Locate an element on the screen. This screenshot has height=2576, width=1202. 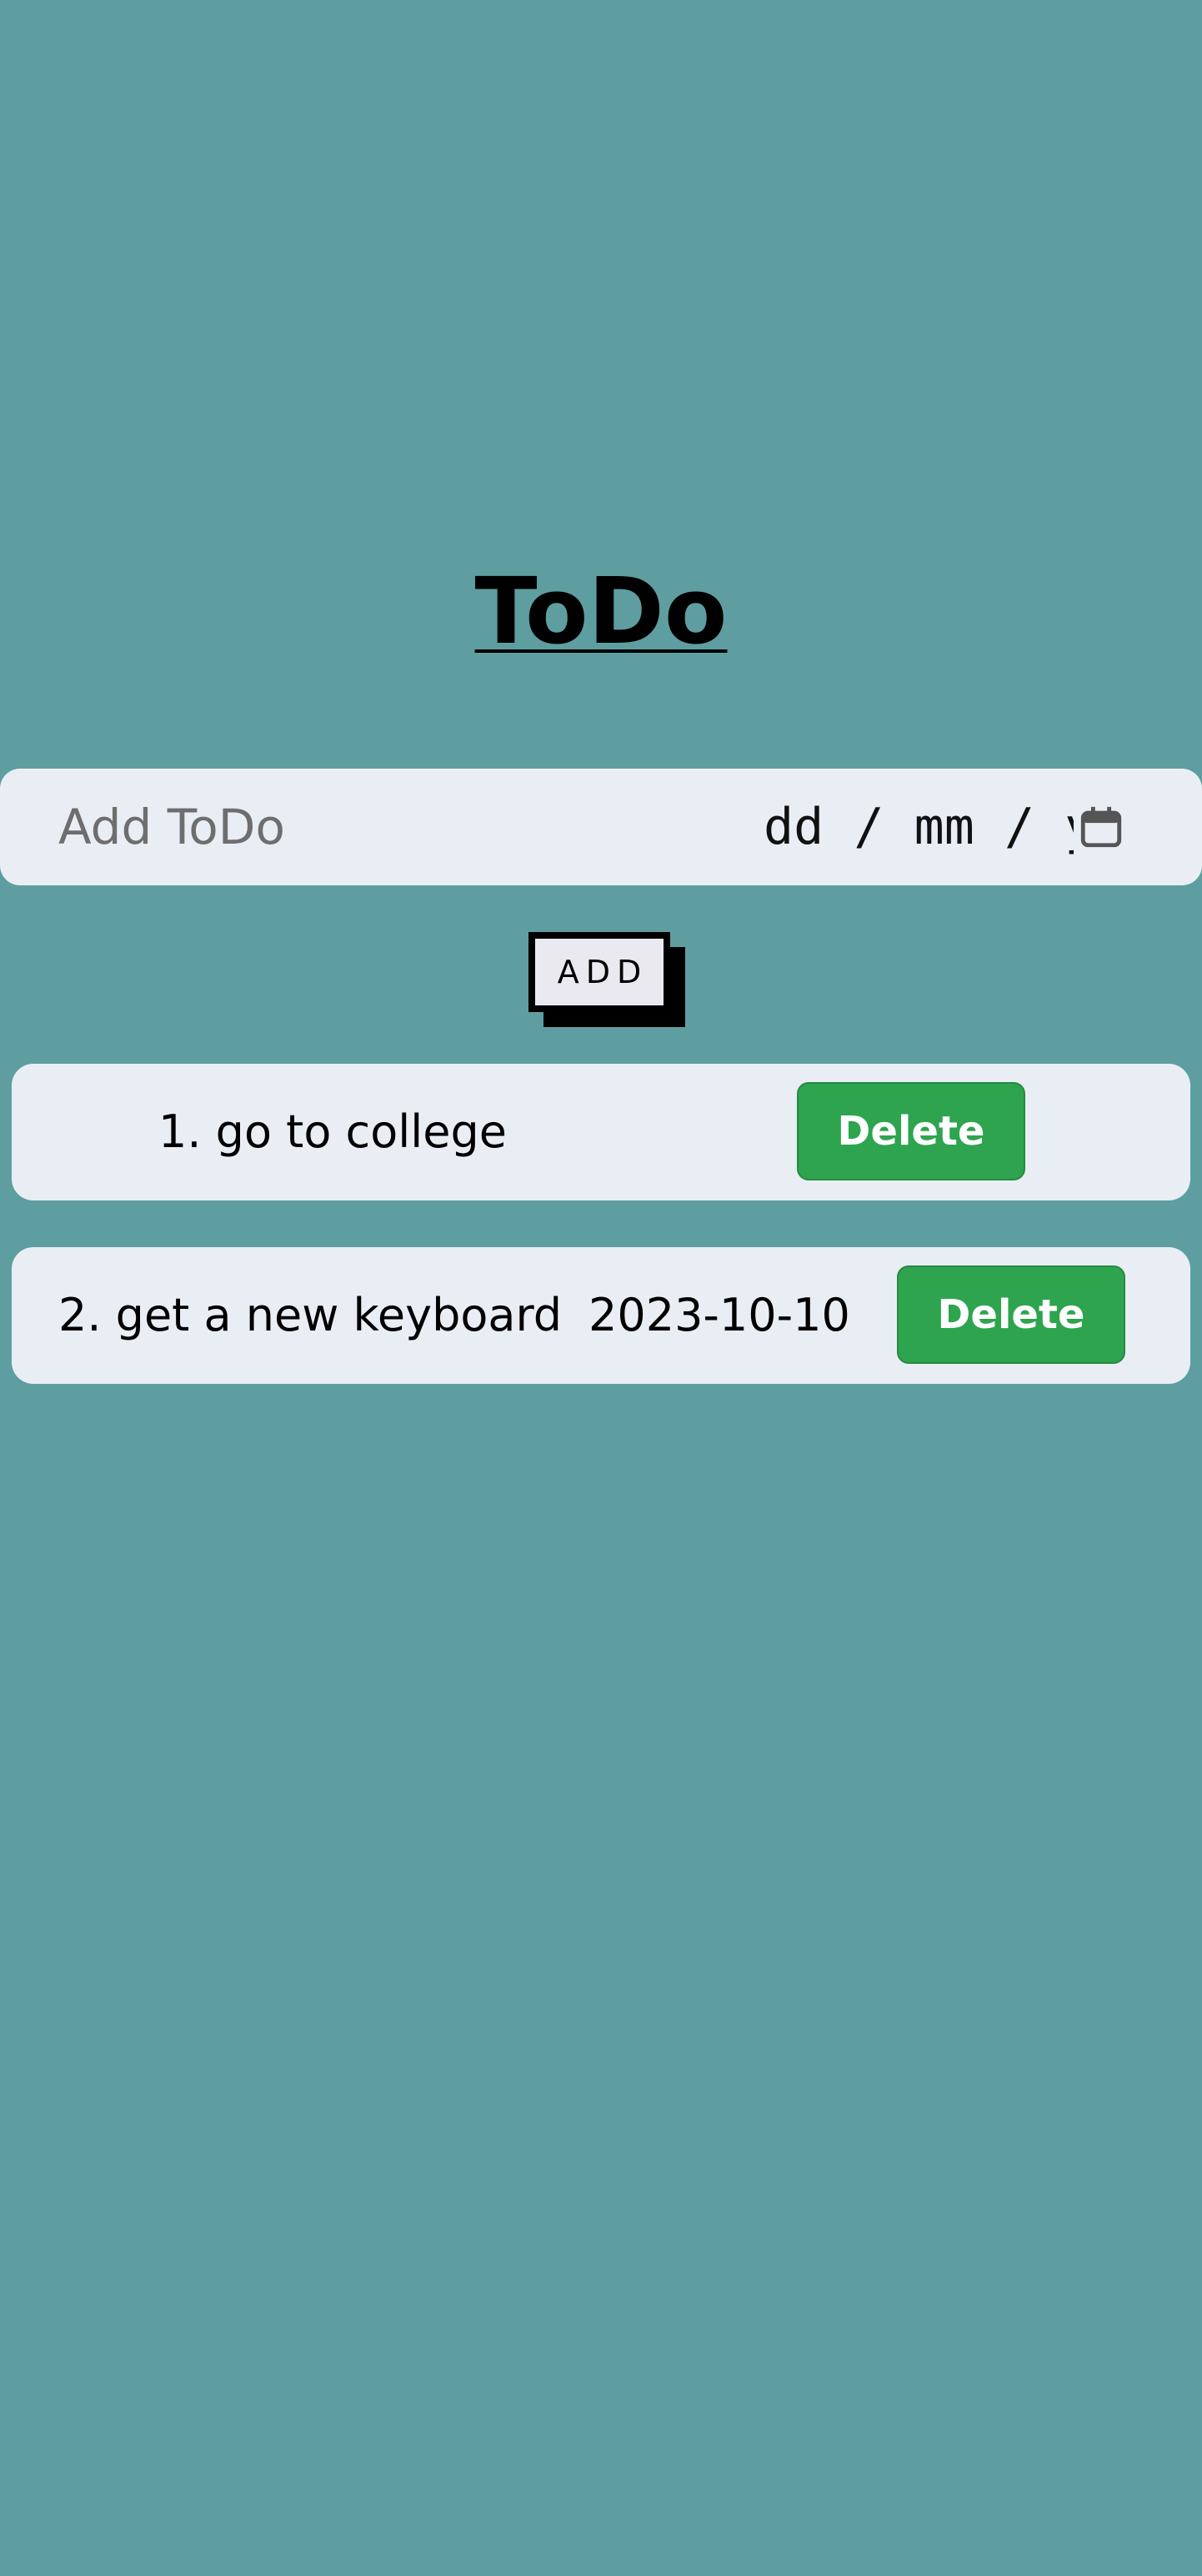
calendar-icon is located at coordinates (1101, 827).